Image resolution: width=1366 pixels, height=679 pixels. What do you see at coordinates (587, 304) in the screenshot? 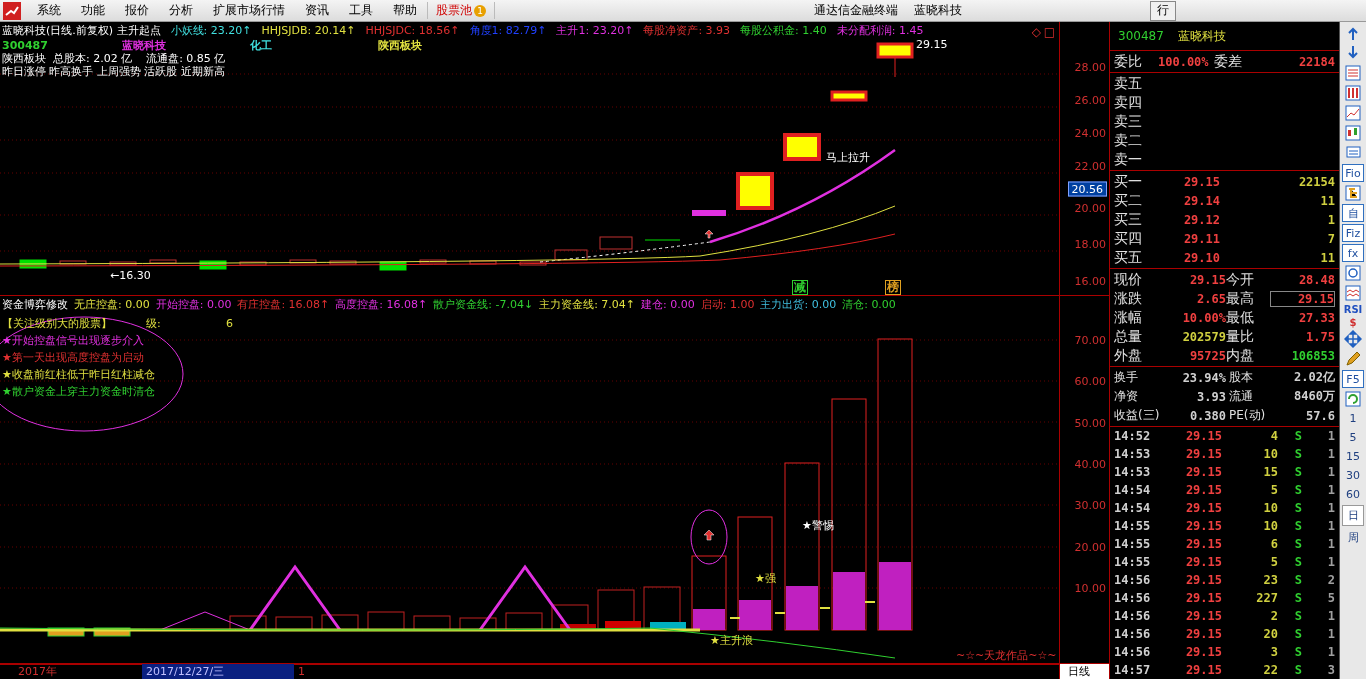
I see `indicator-reading: 主力资金线: 7.04↑` at bounding box center [587, 304].